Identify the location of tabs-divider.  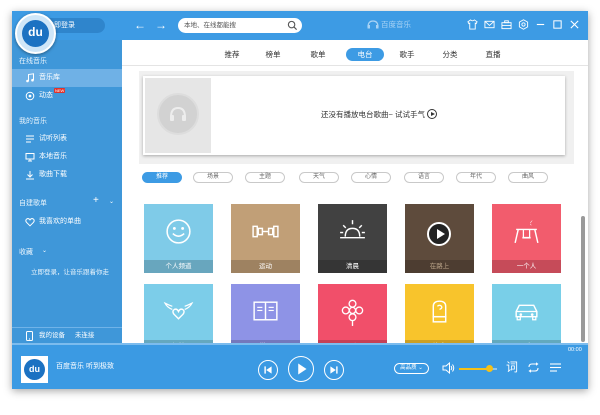
(355, 65).